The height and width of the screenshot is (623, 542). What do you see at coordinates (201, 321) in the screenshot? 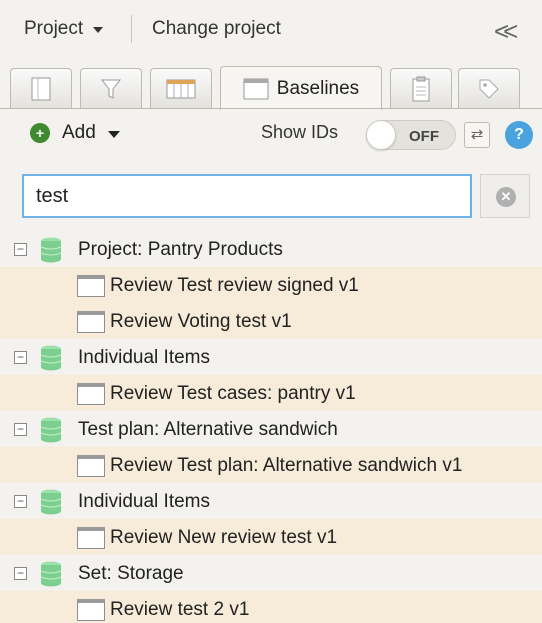
I see `tree-item-label: Review Voting test v1` at bounding box center [201, 321].